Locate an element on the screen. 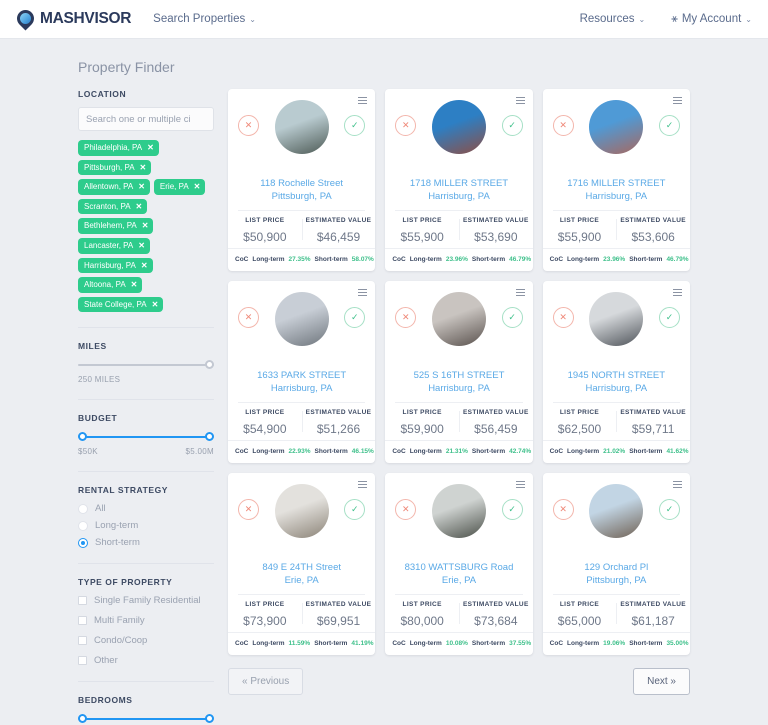  property-address-block: 1718 MILLER STREET Harrisburg, PA is located at coordinates (458, 187).